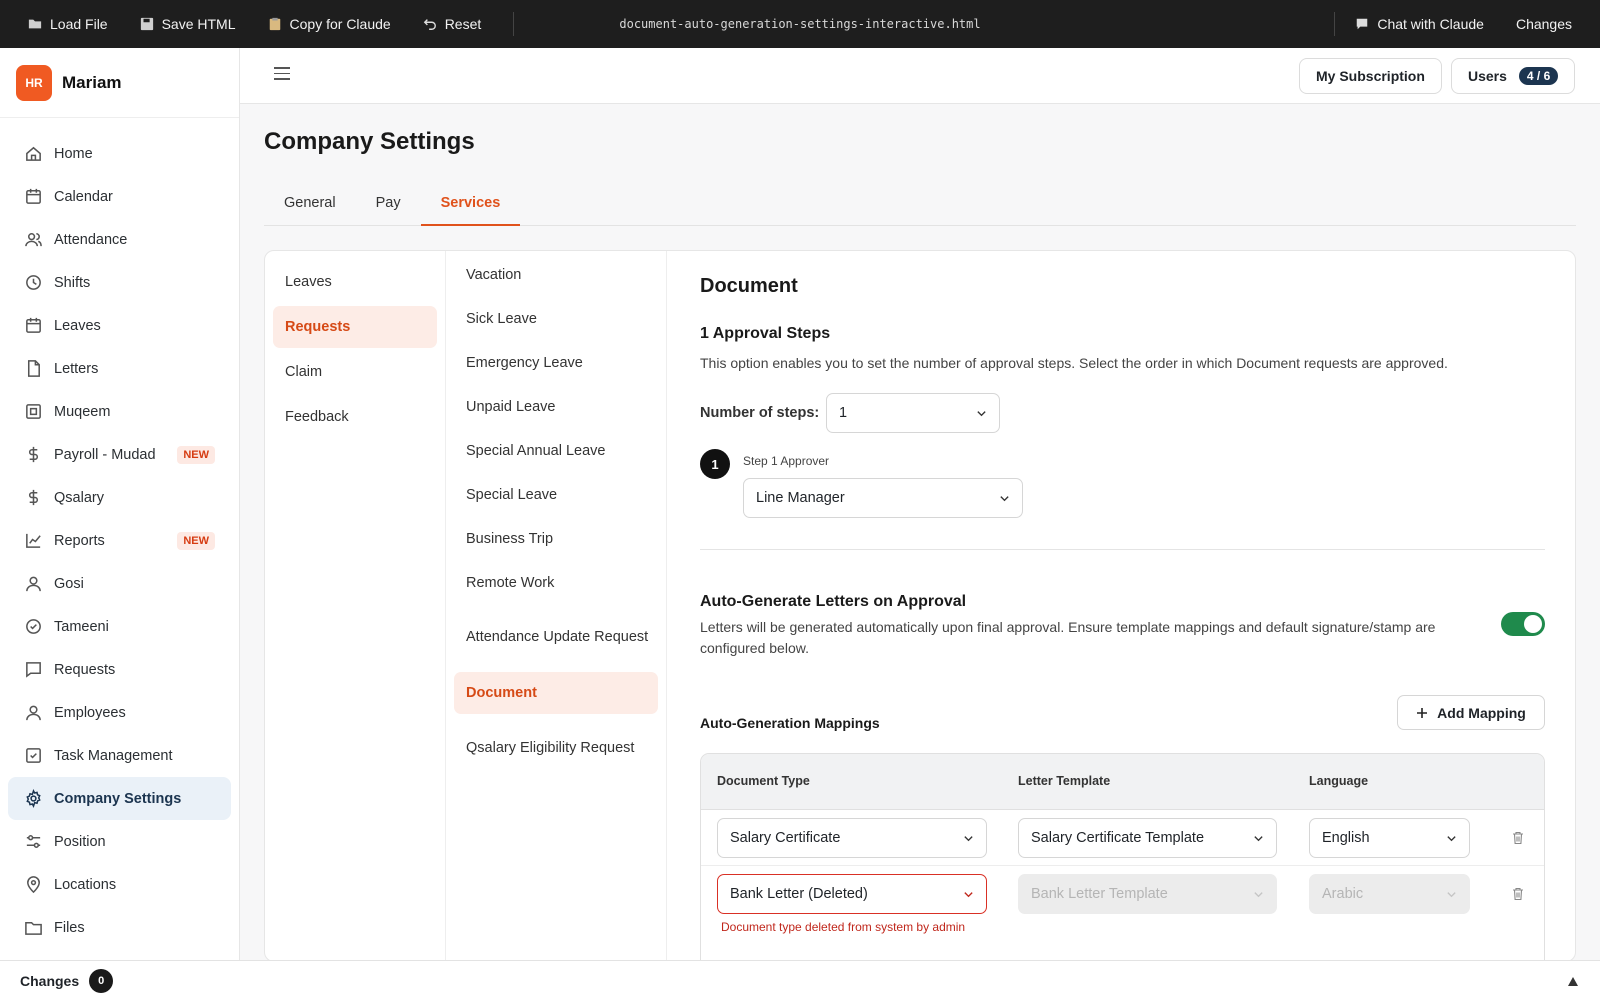 The image size is (1600, 1000). Describe the element at coordinates (85, 884) in the screenshot. I see `sidebar-item-label: Locations` at that location.